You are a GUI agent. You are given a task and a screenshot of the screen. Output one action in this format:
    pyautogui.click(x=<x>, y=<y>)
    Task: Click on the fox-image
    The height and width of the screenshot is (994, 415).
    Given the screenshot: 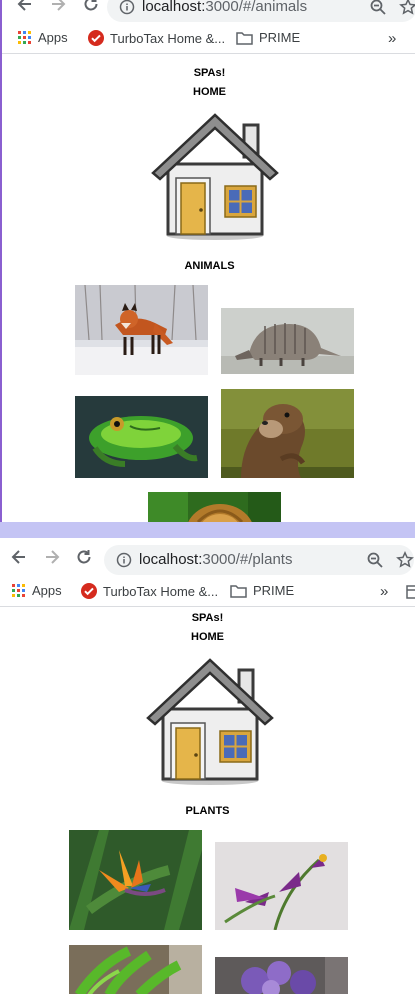 What is the action you would take?
    pyautogui.click(x=141, y=330)
    